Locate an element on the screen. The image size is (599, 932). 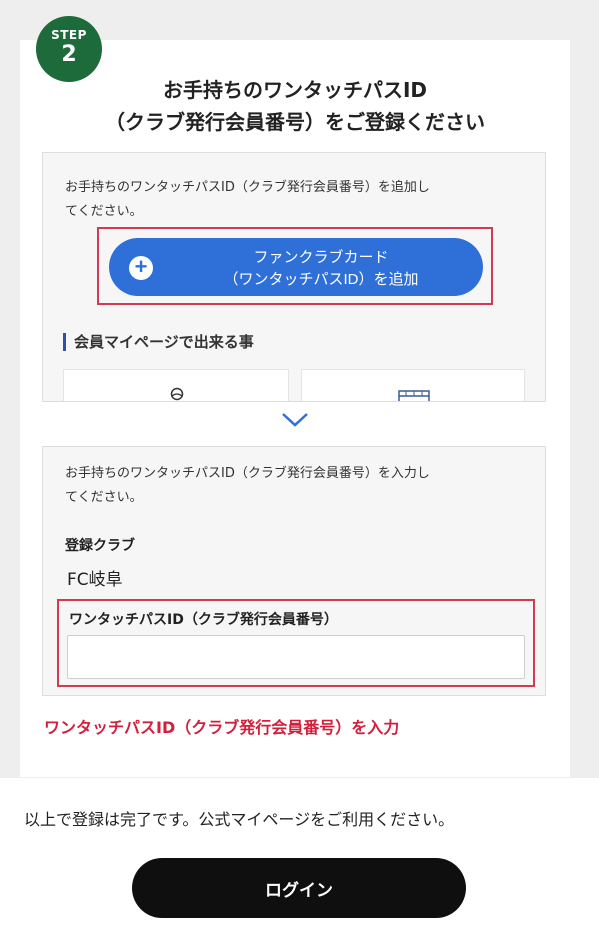
club-label: 登録クラブ is located at coordinates (100, 546).